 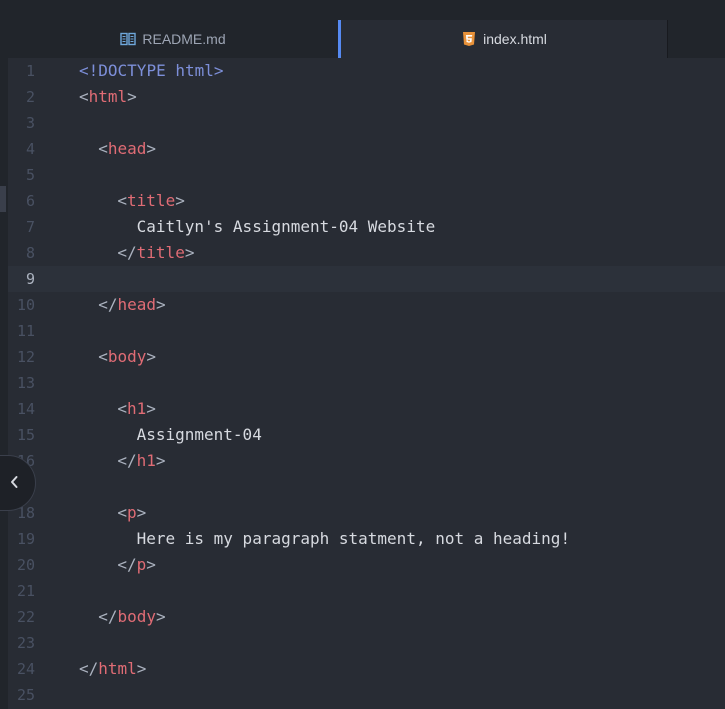 I want to click on code-line: 12 <body>, so click(x=366, y=357).